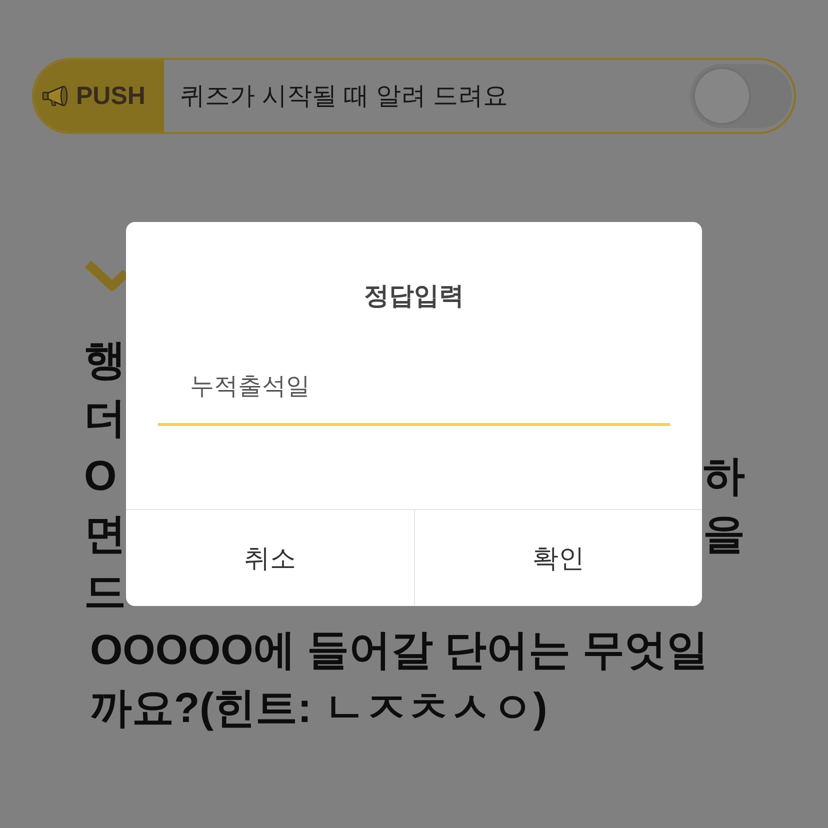 This screenshot has width=828, height=828. What do you see at coordinates (105, 592) in the screenshot?
I see `question-text-fragment: 드` at bounding box center [105, 592].